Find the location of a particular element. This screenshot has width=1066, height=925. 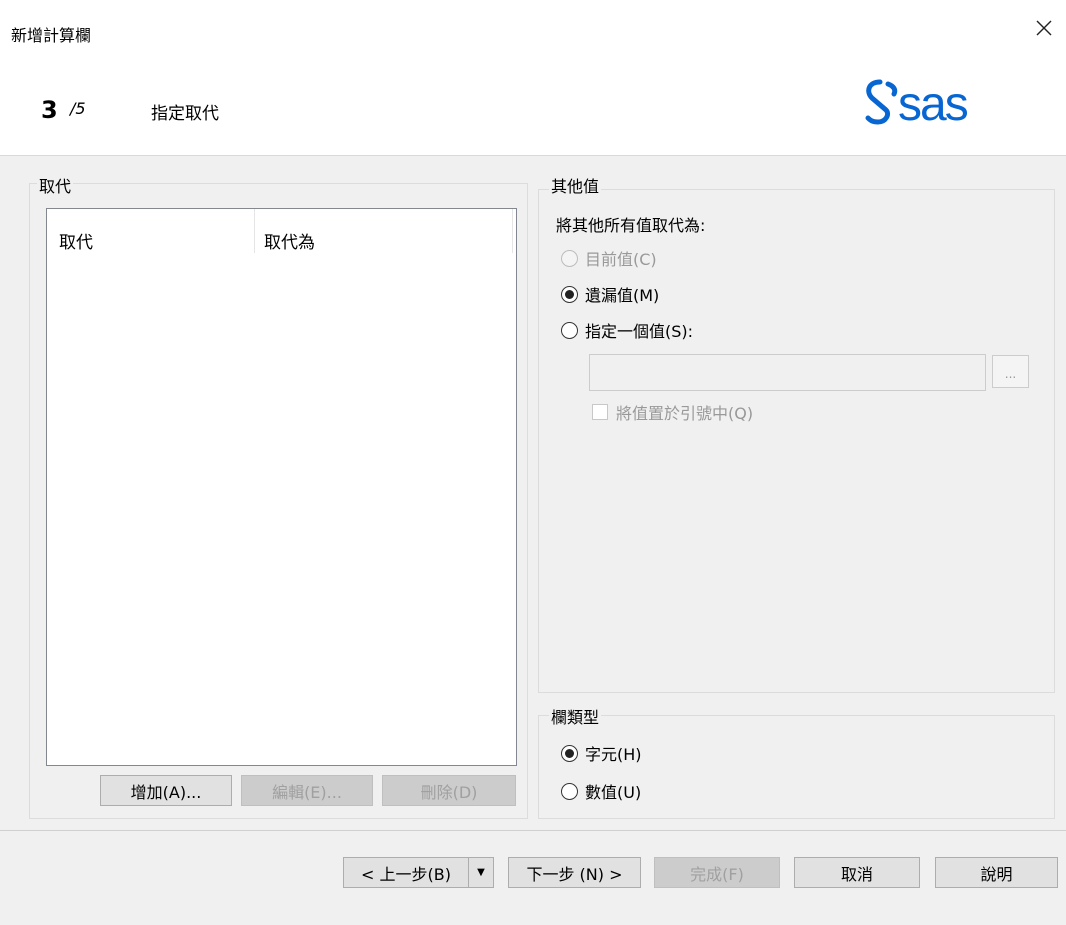

current-value-label: 目前值(C) is located at coordinates (621, 259).